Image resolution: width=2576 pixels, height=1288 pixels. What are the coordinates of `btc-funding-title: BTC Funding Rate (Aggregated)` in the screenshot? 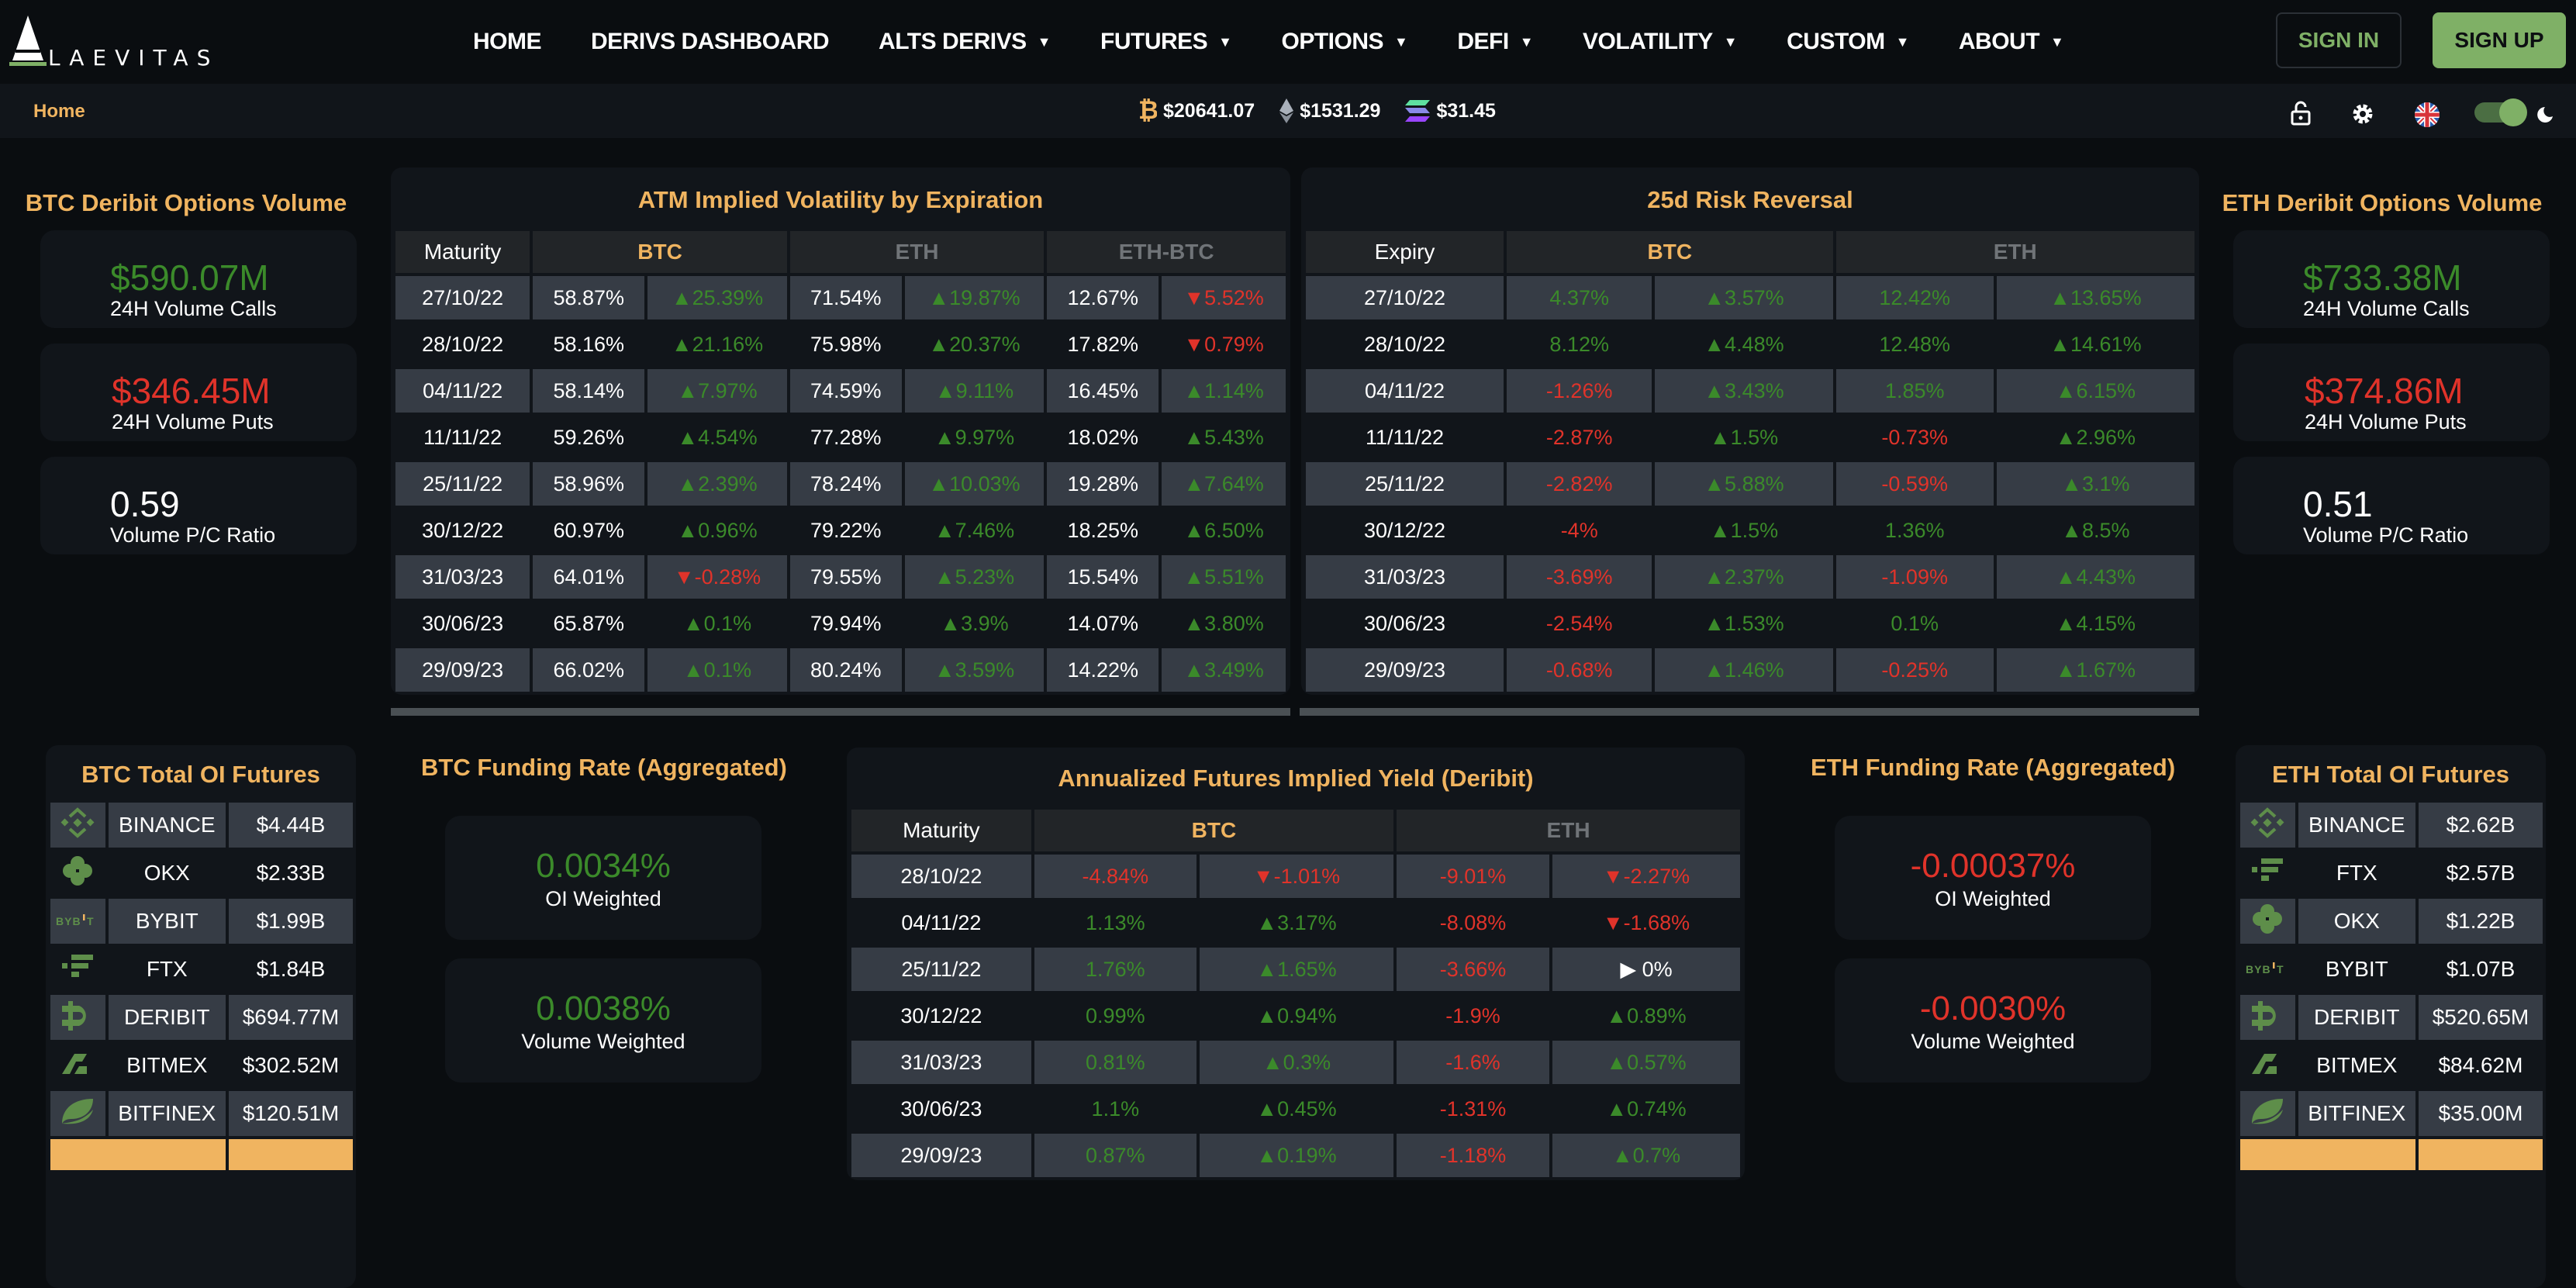 It's located at (604, 768).